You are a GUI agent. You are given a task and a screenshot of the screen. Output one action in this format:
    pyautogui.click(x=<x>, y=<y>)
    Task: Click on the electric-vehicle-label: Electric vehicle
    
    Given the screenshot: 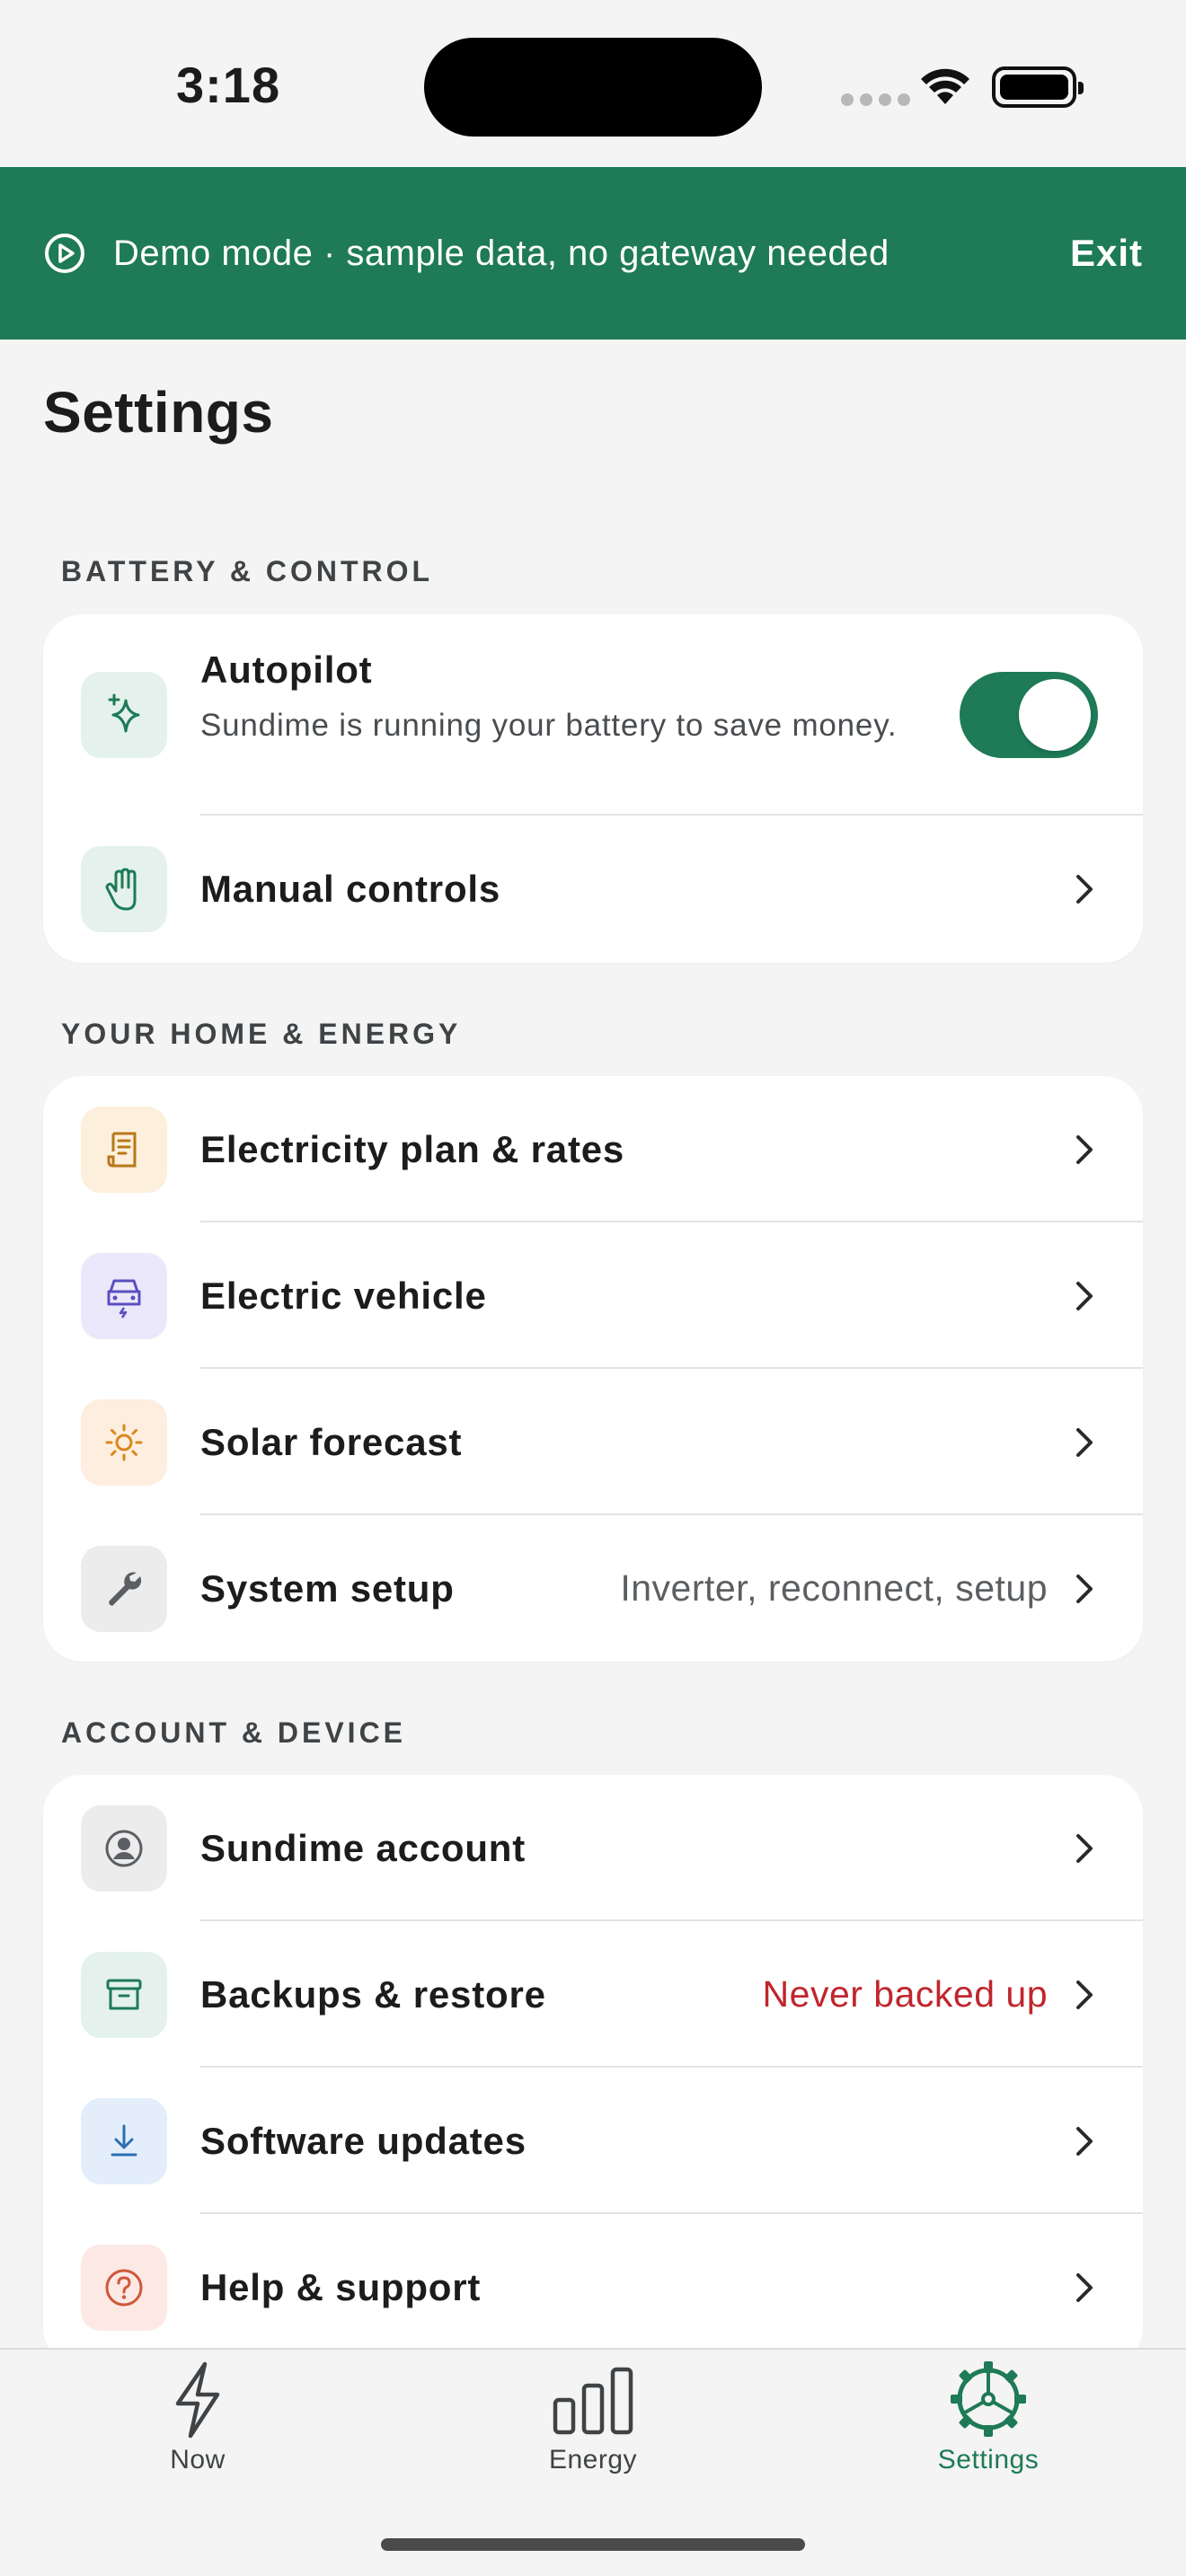 What is the action you would take?
    pyautogui.click(x=343, y=1295)
    